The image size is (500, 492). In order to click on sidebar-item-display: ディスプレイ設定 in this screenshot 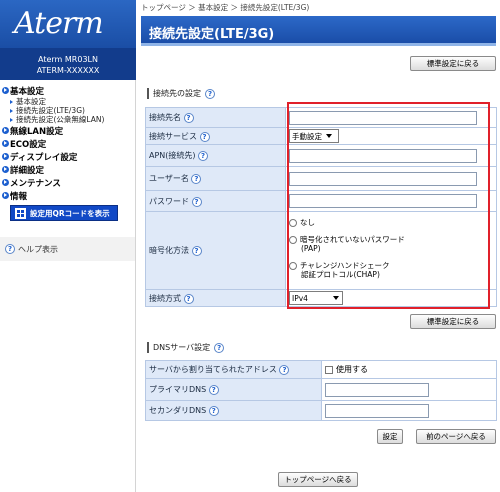, I will do `click(68, 156)`.